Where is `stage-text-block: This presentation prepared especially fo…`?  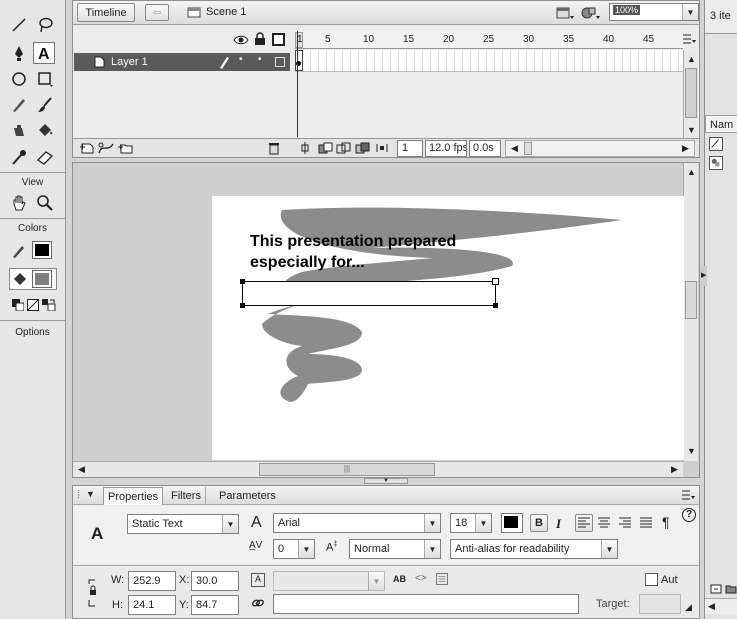
stage-text-block: This presentation prepared especially fo… is located at coordinates (353, 252).